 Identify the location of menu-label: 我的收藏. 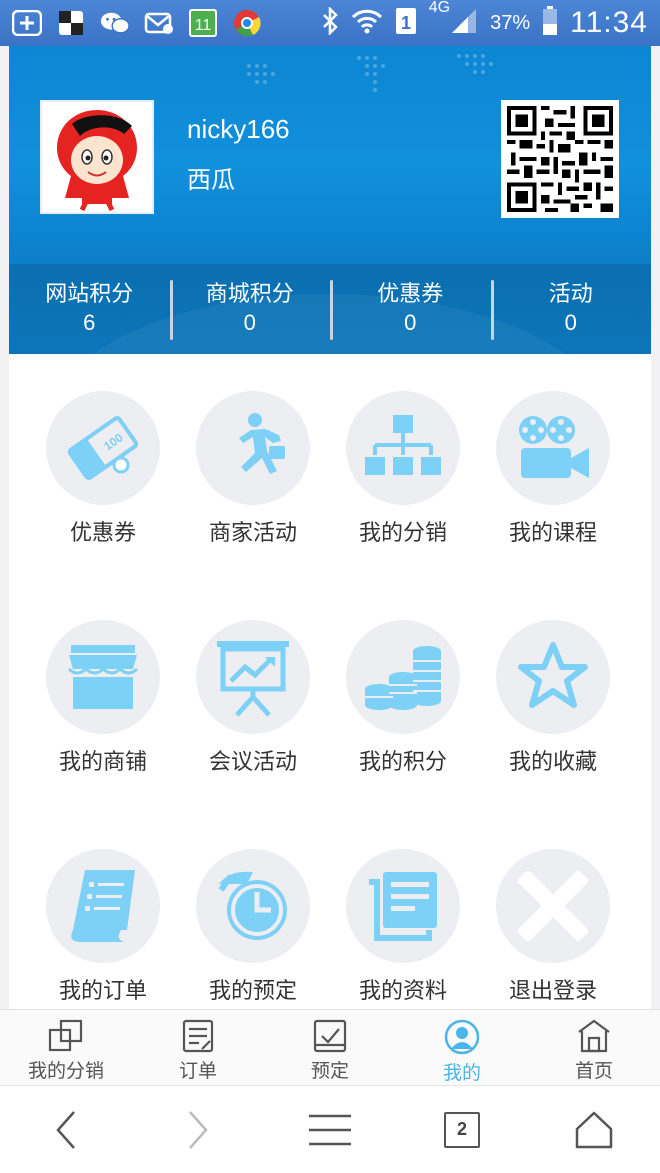
(552, 762).